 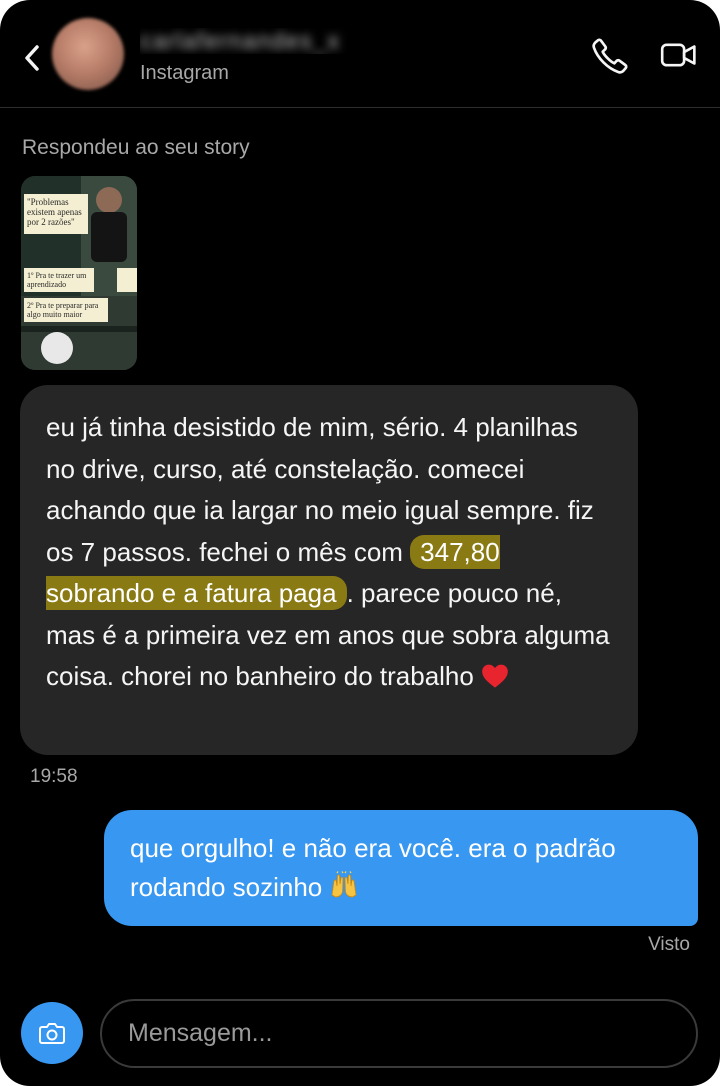 I want to click on story-reply-label: Respondeu ao seu story, so click(x=136, y=147).